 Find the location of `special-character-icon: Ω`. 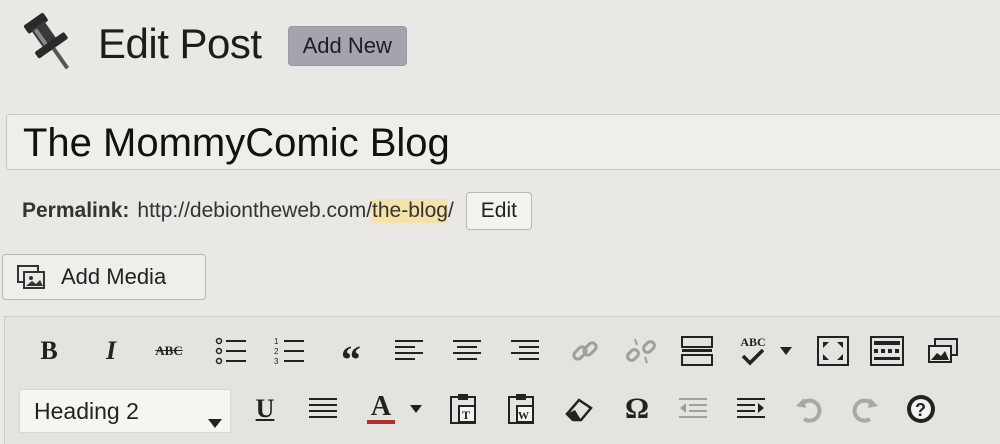

special-character-icon: Ω is located at coordinates (637, 409).